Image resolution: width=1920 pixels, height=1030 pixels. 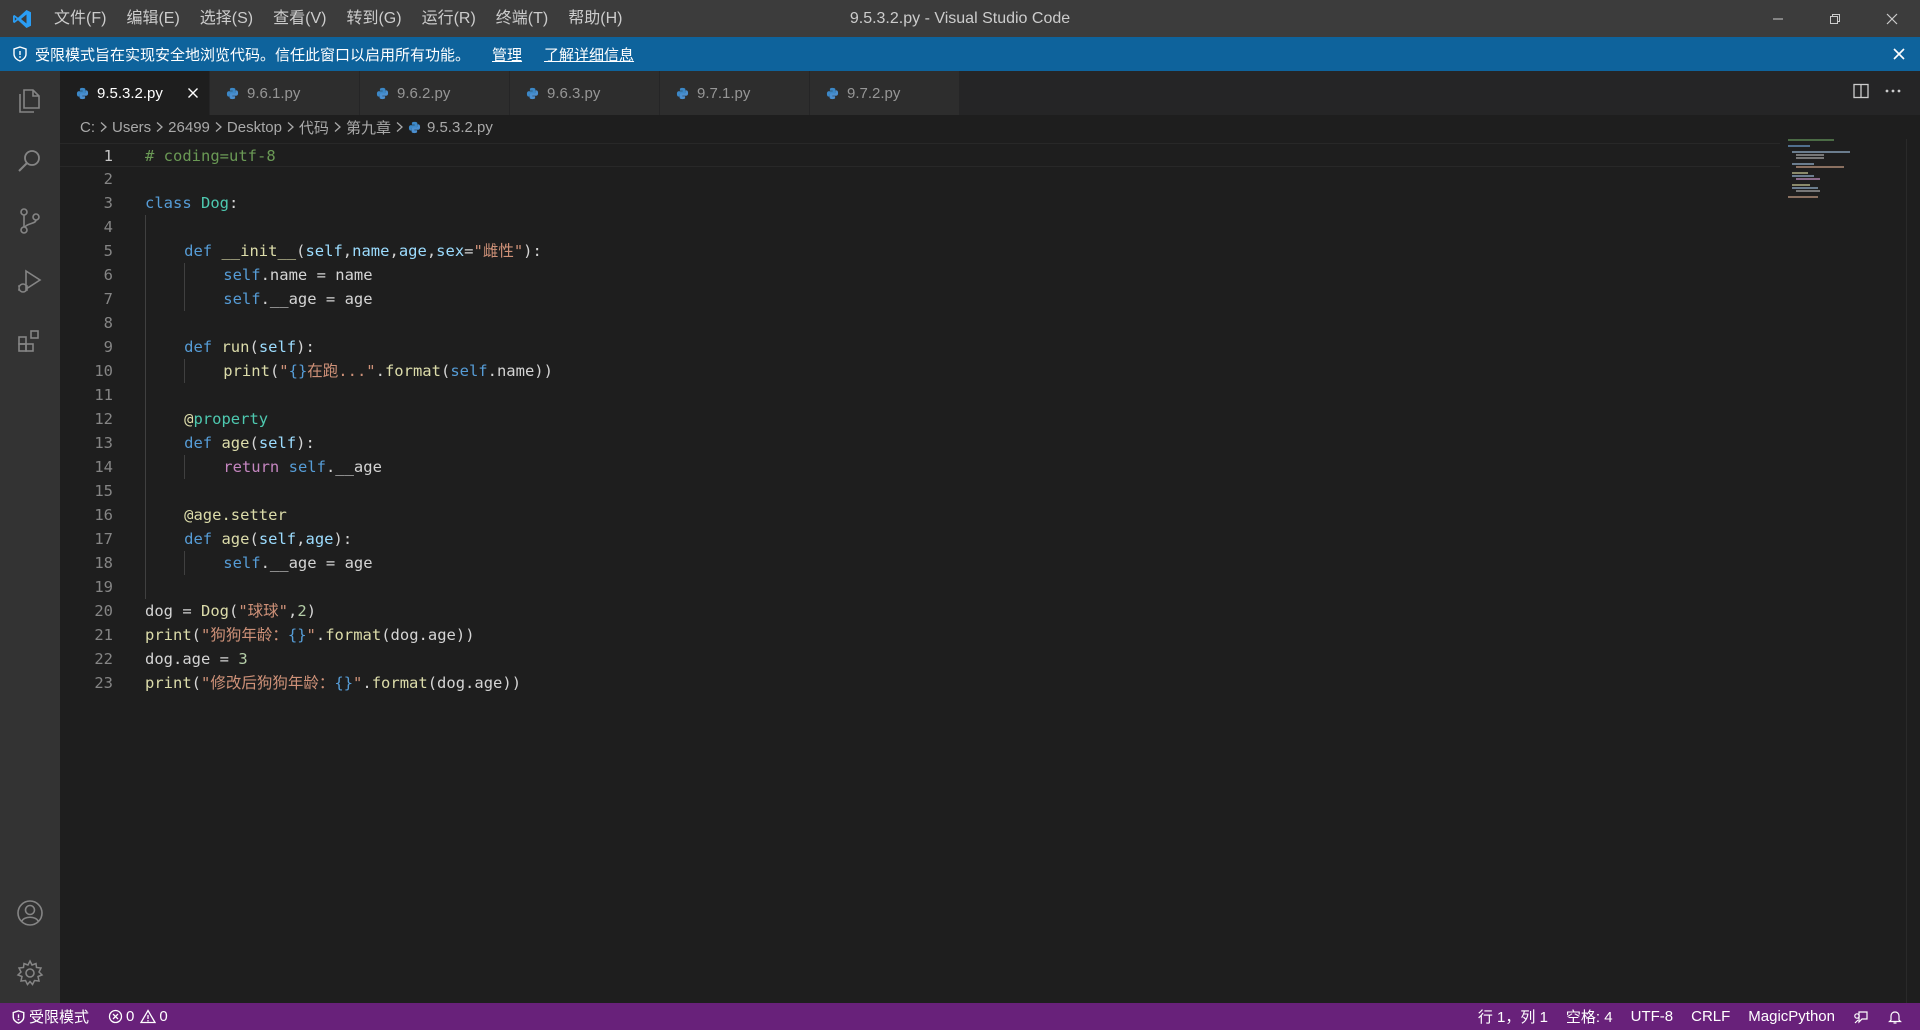 What do you see at coordinates (30, 973) in the screenshot?
I see `manage-settings-button` at bounding box center [30, 973].